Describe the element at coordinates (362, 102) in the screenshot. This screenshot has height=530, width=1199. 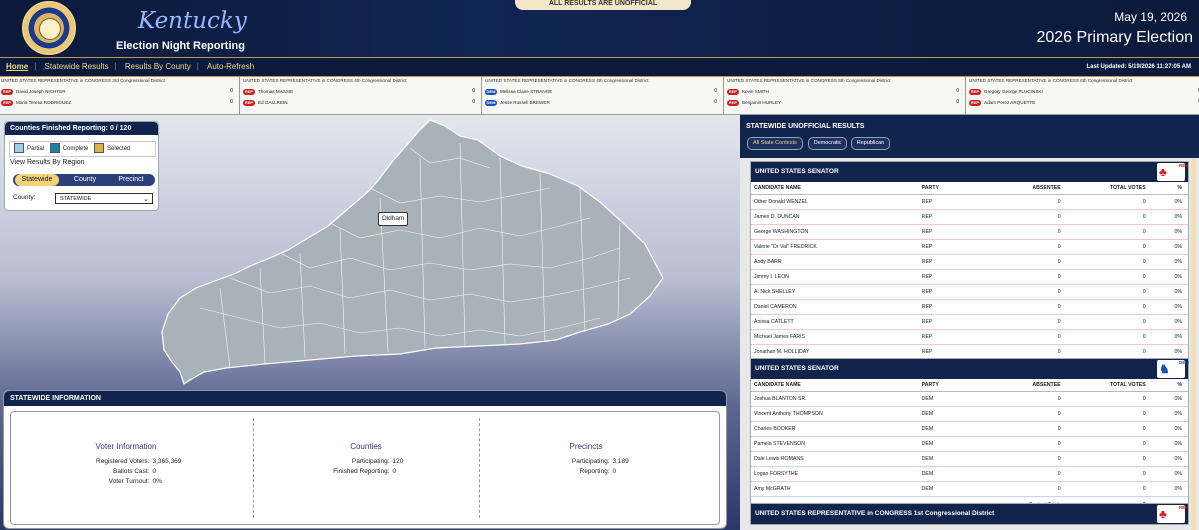
I see `ticker-candidate-row: REP Ed GALLREIN 0` at that location.